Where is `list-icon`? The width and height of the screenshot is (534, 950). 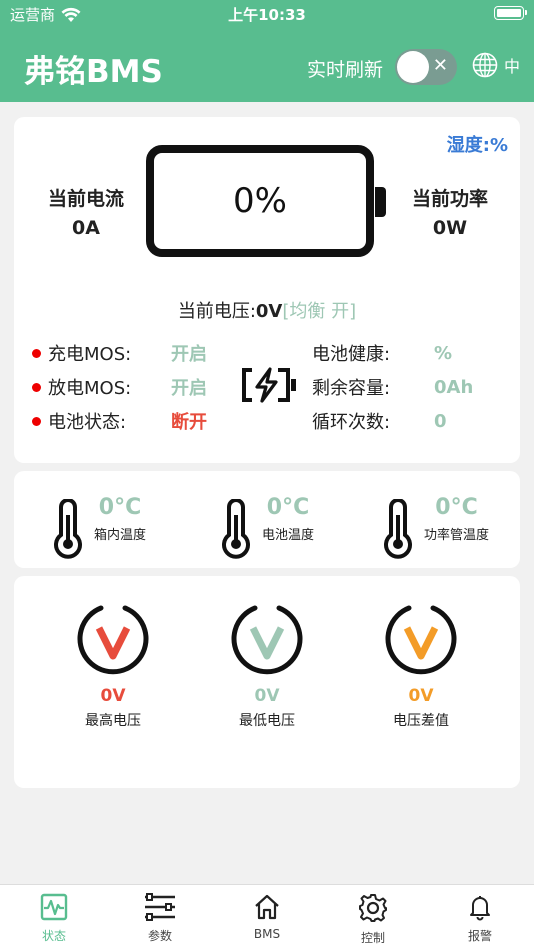
list-icon is located at coordinates (160, 907).